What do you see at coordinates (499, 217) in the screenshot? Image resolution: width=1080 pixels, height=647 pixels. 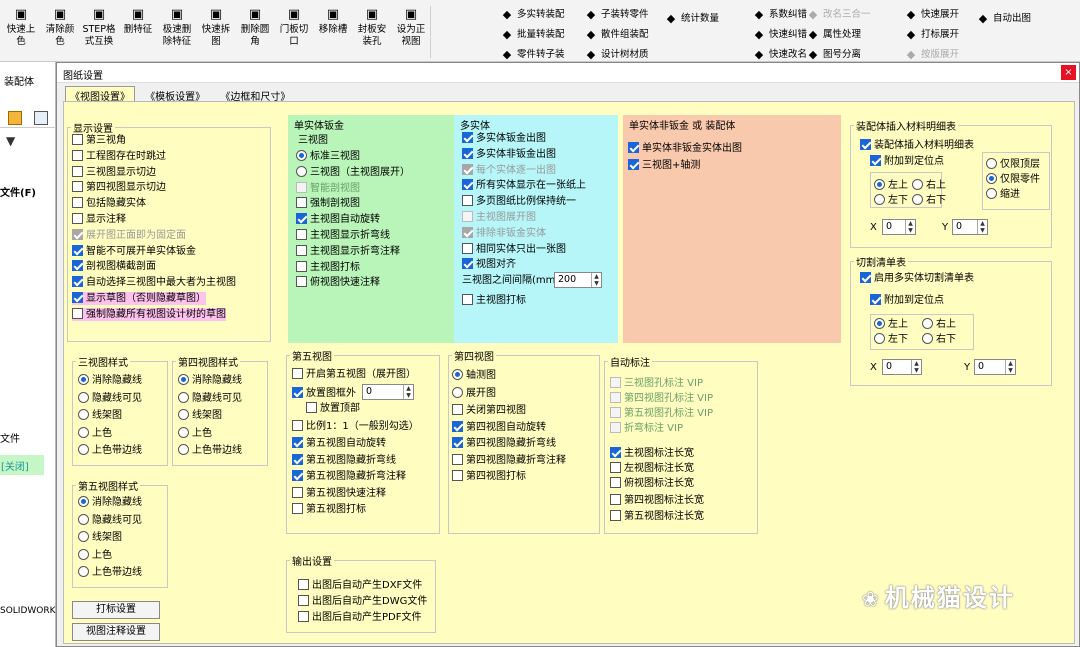 I see `multi-body-option-5: 主视图展开图` at bounding box center [499, 217].